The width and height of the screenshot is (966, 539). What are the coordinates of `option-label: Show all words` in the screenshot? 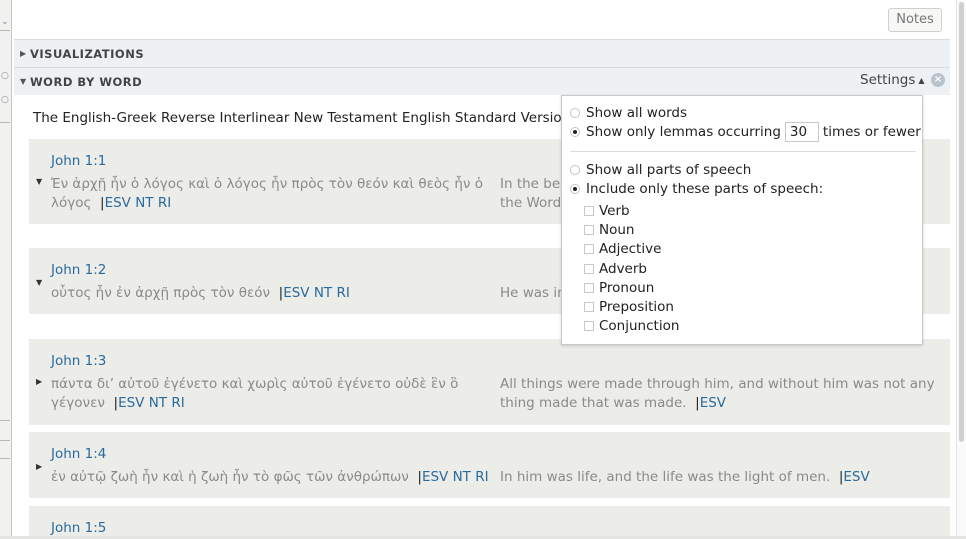 It's located at (636, 113).